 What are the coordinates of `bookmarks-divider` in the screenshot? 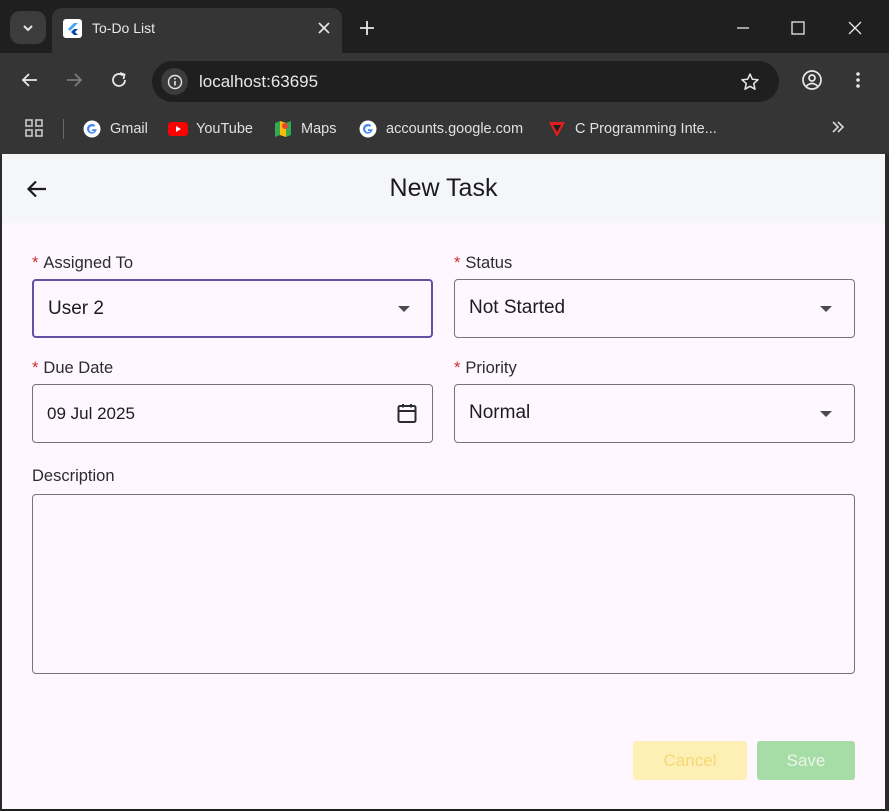 It's located at (63, 129).